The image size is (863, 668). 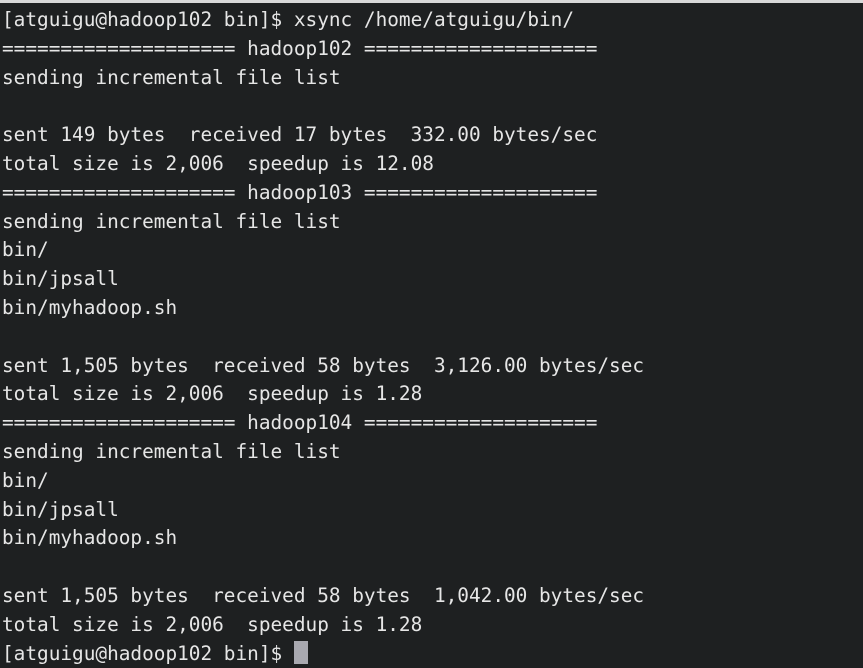 What do you see at coordinates (60, 279) in the screenshot?
I see `terminal-line-file-jpsall-hadoop103: bin/jpsall` at bounding box center [60, 279].